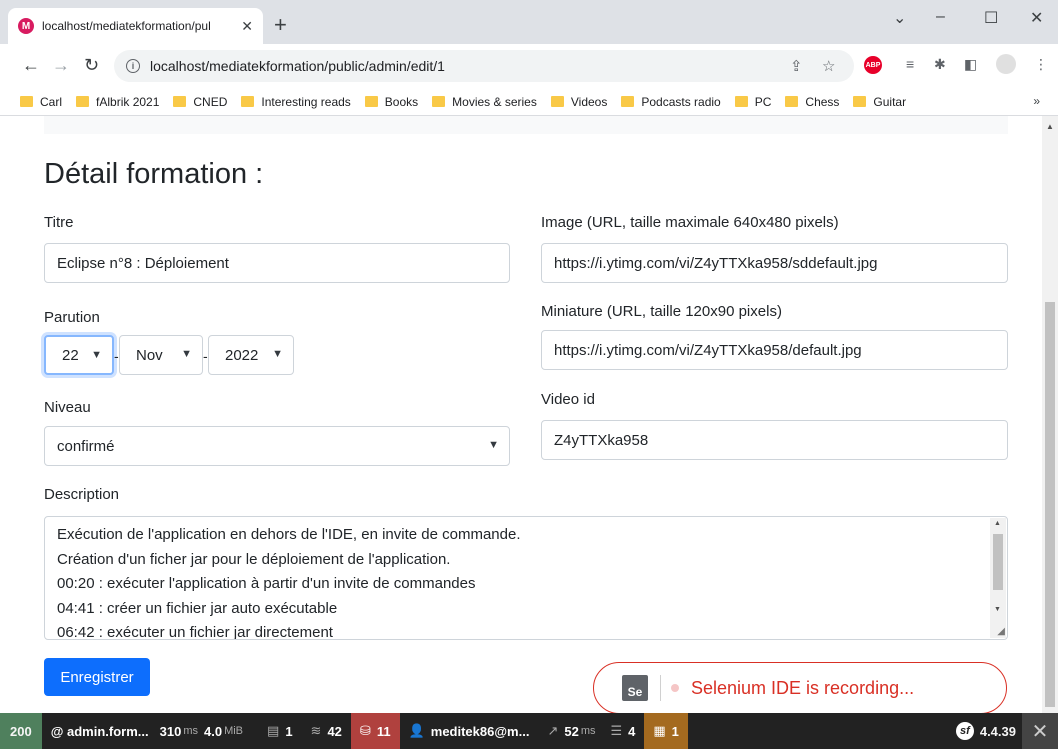 The image size is (1058, 749). Describe the element at coordinates (154, 174) in the screenshot. I see `page-title: Détail formation :` at that location.